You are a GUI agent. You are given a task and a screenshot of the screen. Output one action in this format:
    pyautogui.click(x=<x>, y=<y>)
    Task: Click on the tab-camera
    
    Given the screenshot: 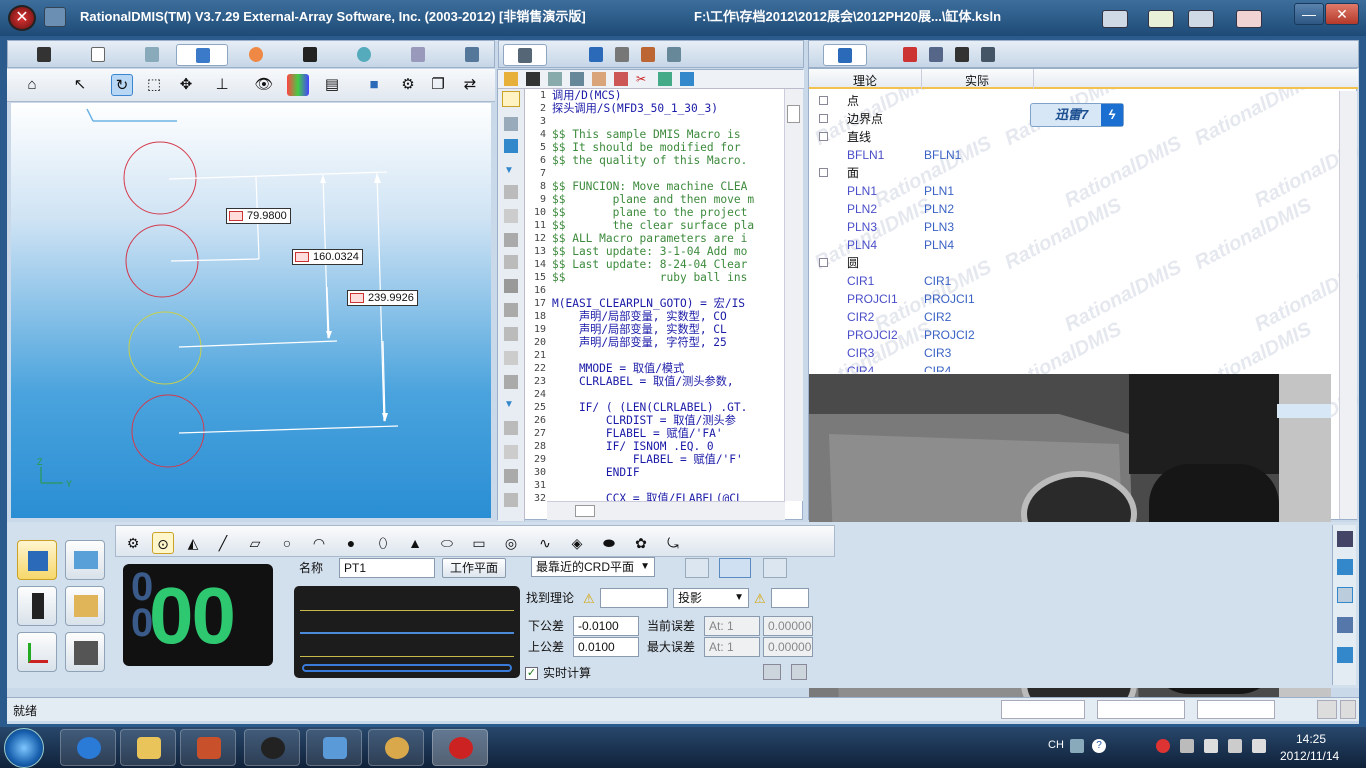 What is the action you would take?
    pyautogui.click(x=962, y=55)
    